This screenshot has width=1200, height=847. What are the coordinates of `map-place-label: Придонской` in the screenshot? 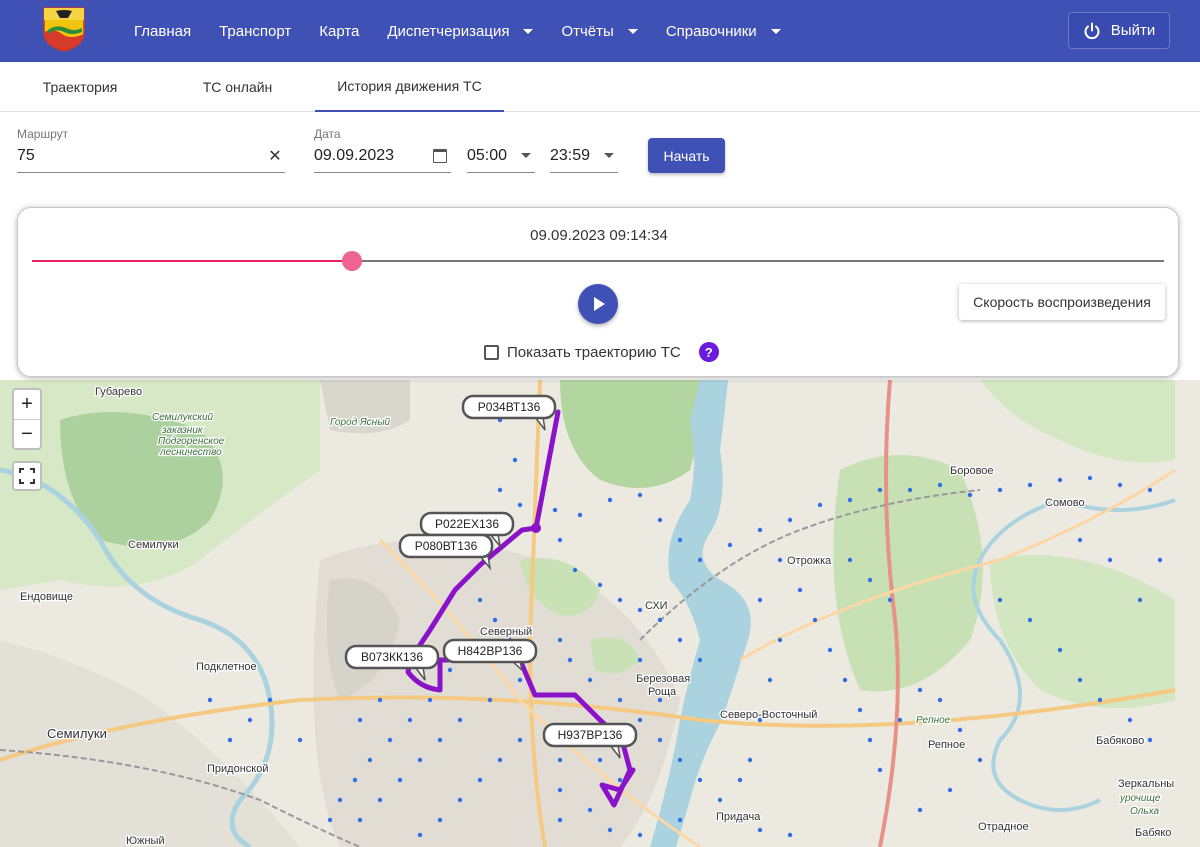 It's located at (237, 769).